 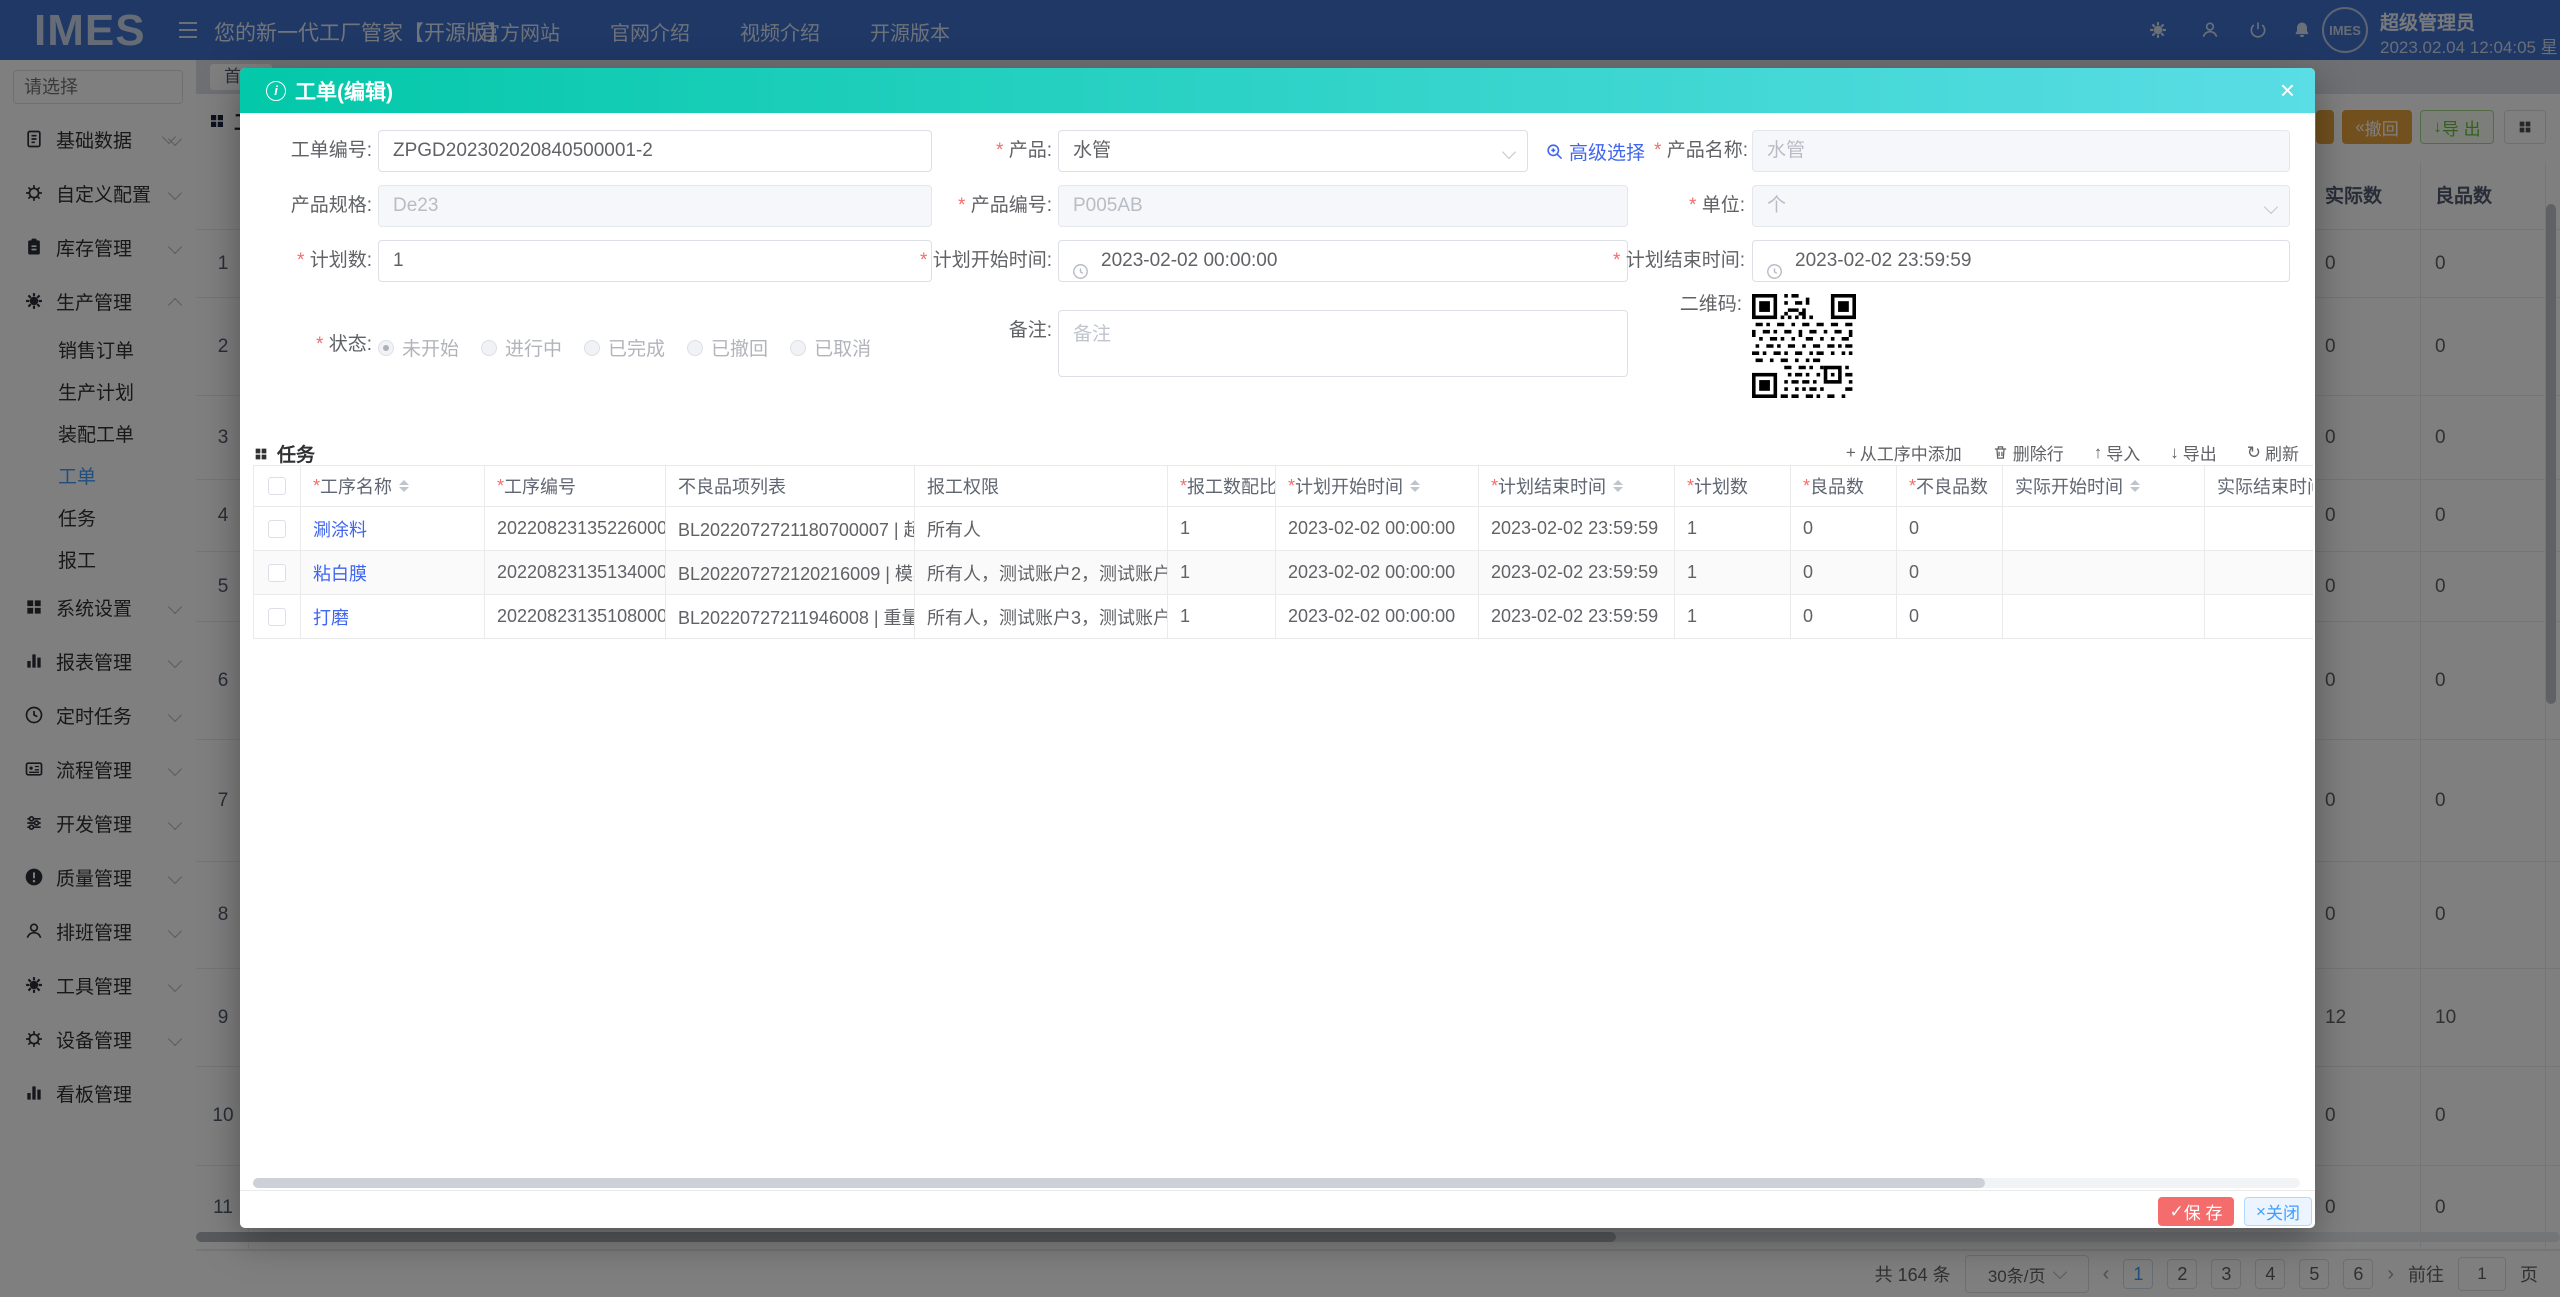 I want to click on product-no-label: 产品编号:, so click(x=952, y=206).